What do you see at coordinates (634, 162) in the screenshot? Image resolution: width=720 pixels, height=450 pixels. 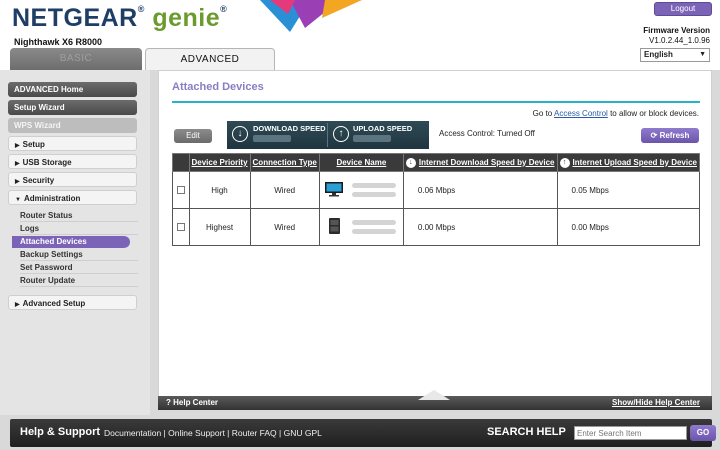 I see `column-header-label: Internet Upload Speed by Device` at bounding box center [634, 162].